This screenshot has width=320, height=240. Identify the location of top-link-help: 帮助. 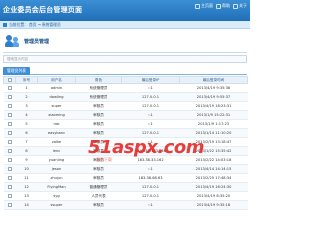
(223, 6).